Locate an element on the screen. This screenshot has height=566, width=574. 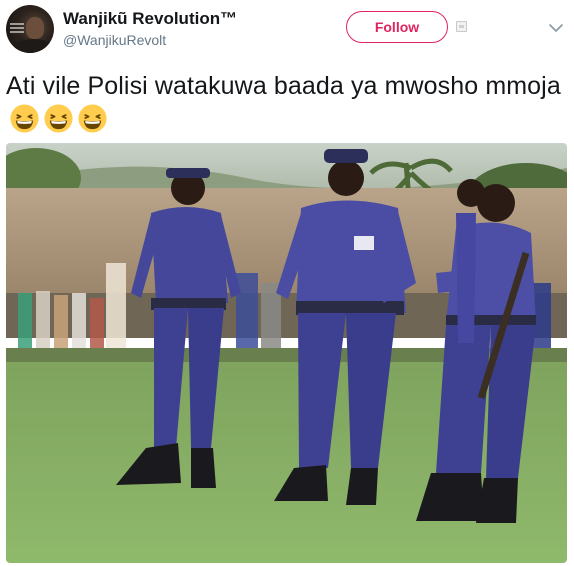
avatar-shoulder is located at coordinates (34, 46).